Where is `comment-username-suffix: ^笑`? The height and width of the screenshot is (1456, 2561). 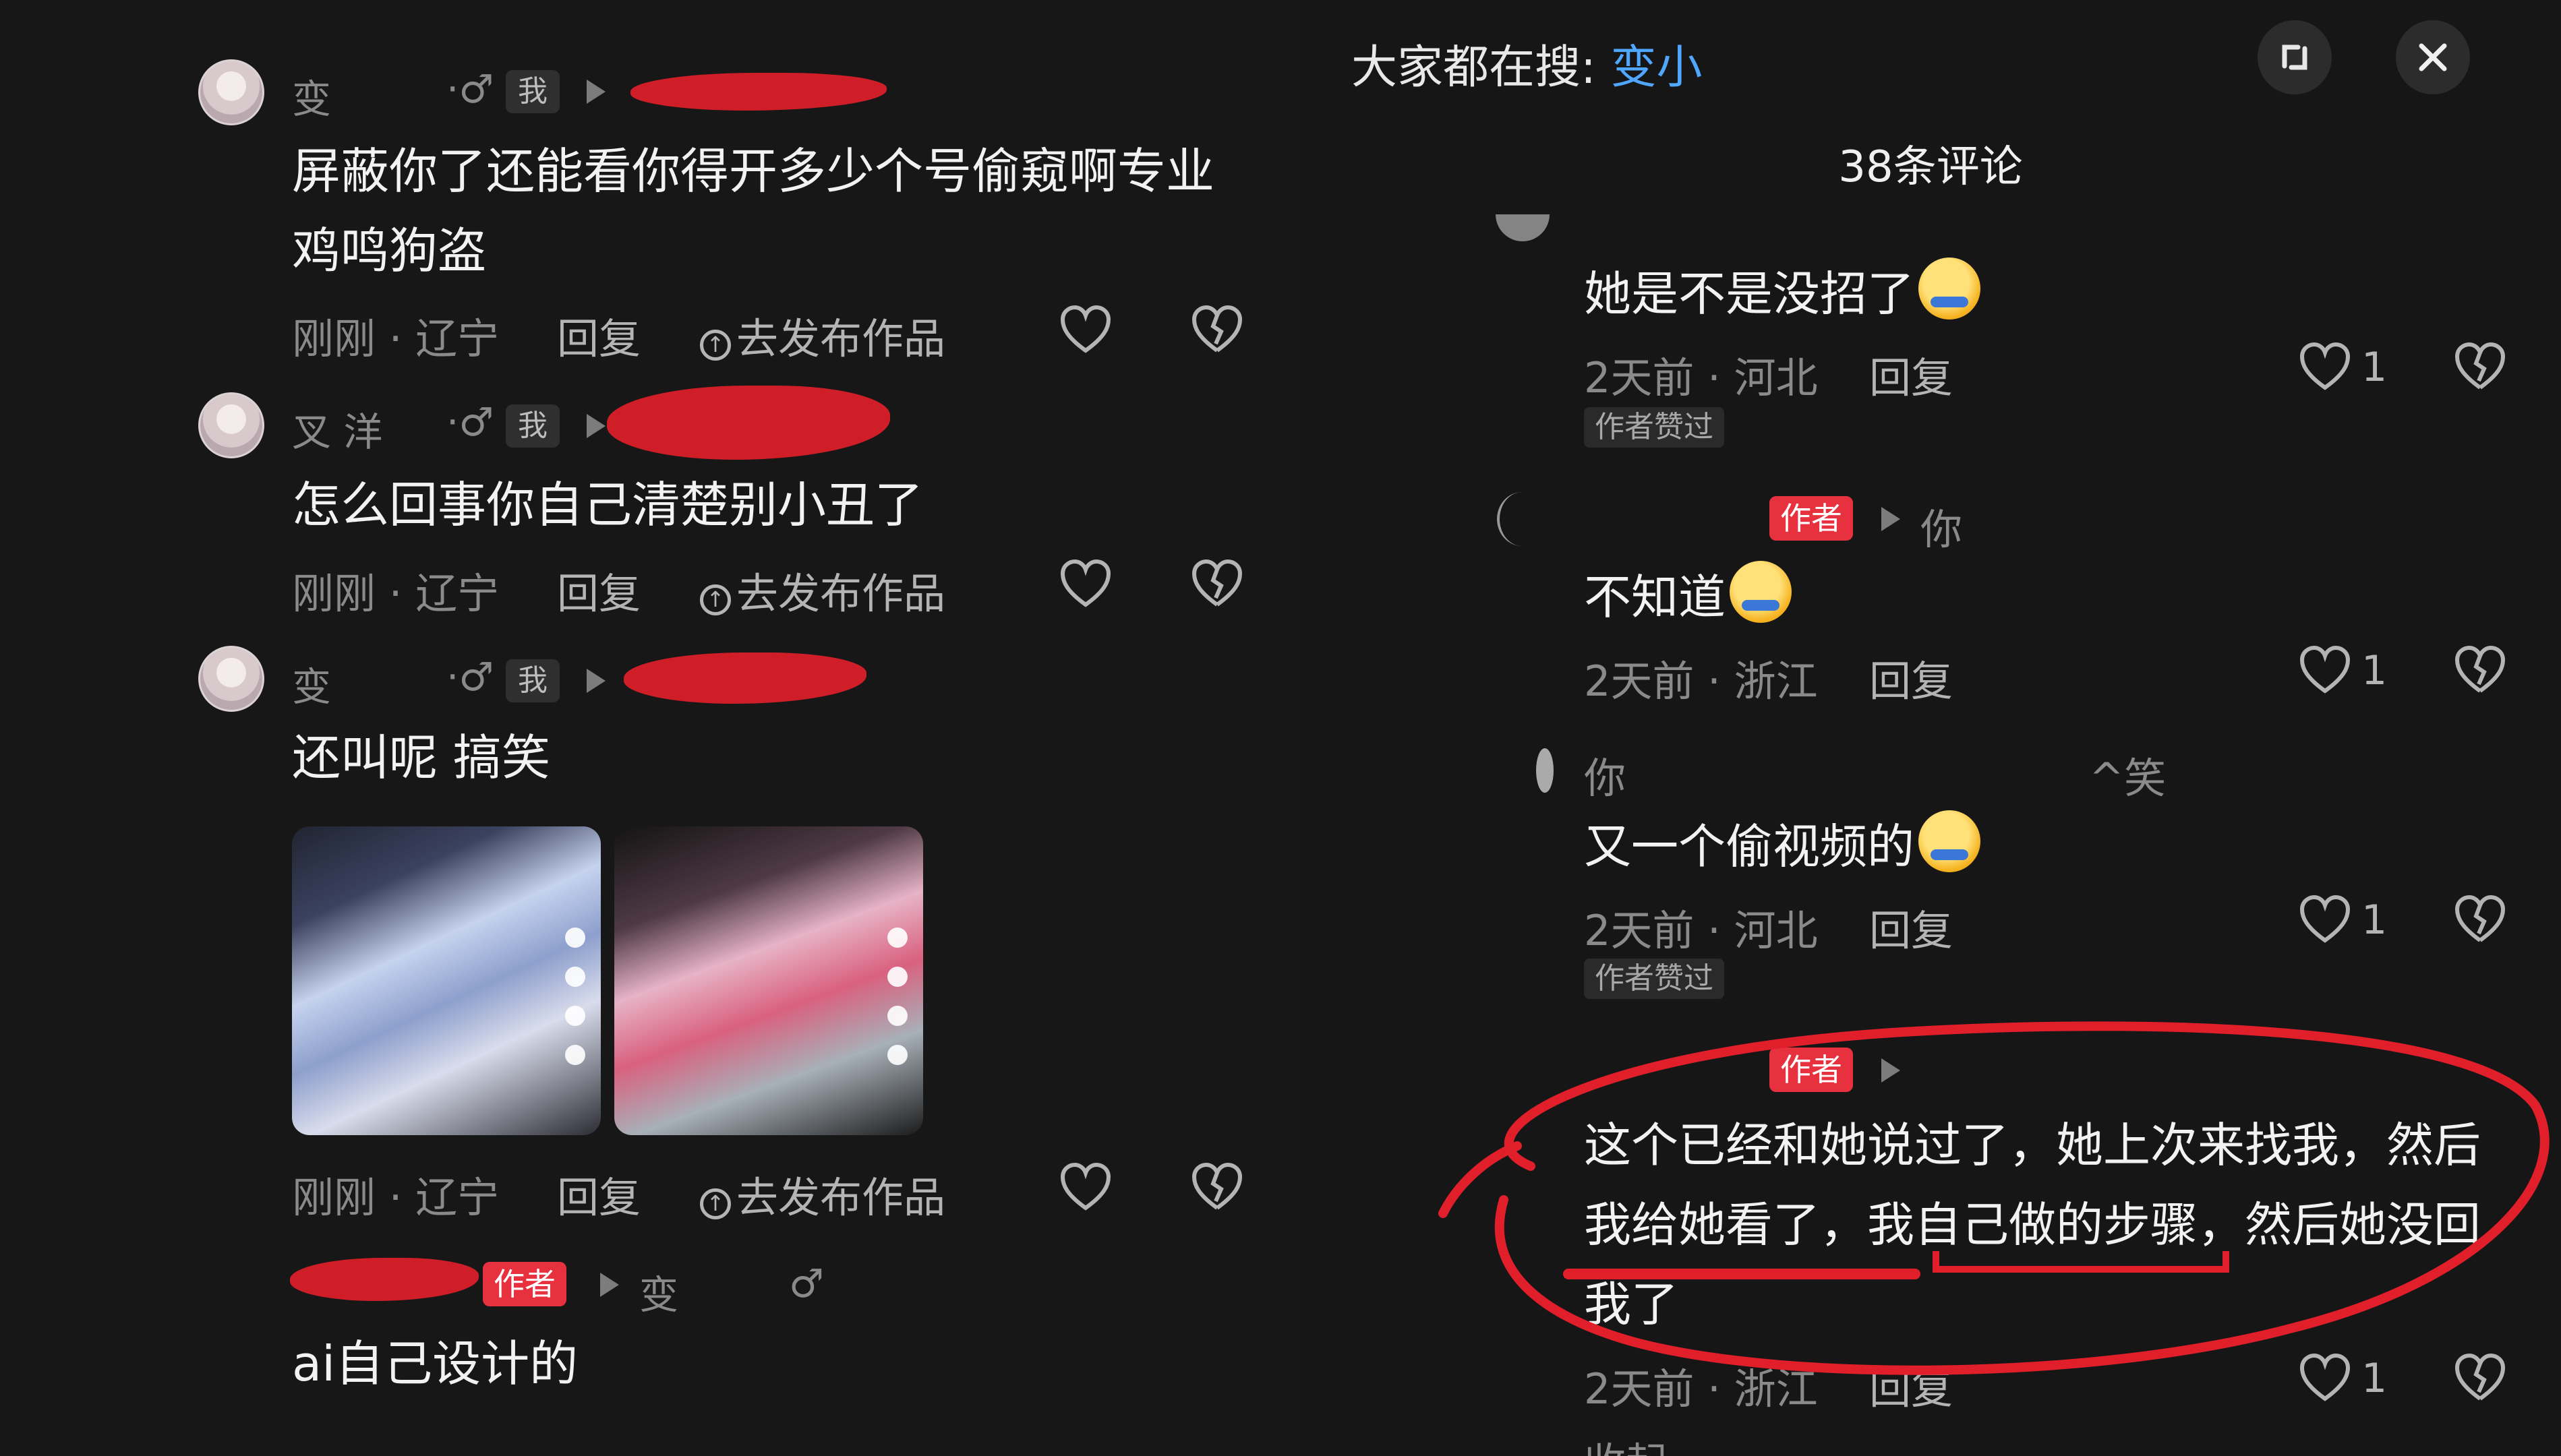 comment-username-suffix: ^笑 is located at coordinates (2127, 778).